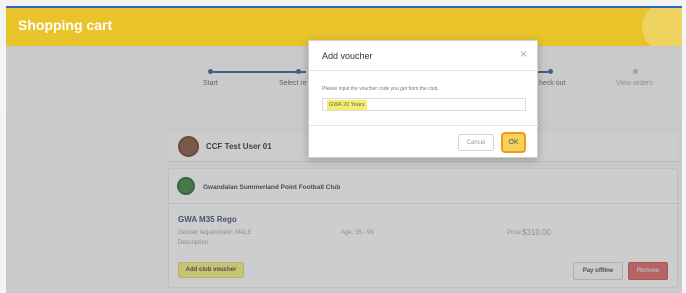 The height and width of the screenshot is (293, 686). I want to click on divider, so click(424, 125).